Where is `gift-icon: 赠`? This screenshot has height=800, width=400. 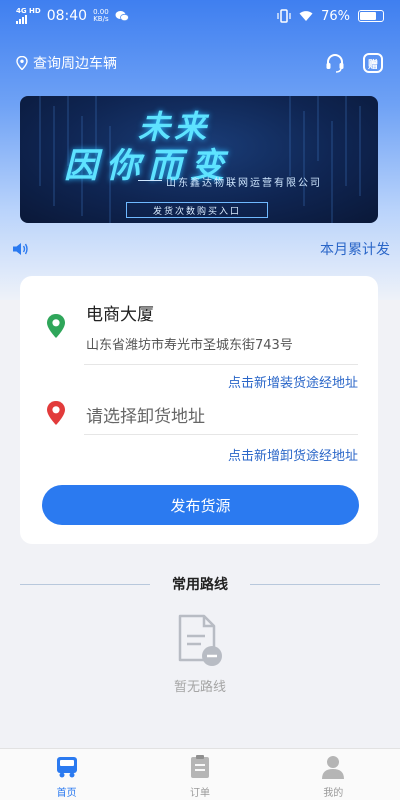 gift-icon: 赠 is located at coordinates (373, 63).